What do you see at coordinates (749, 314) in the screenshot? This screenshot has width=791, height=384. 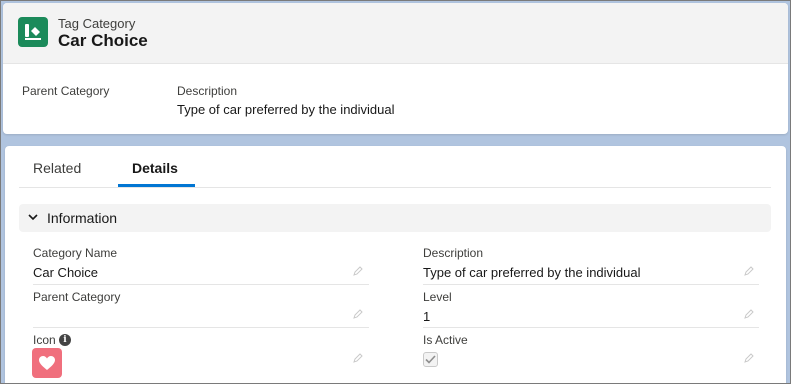 I see `edit-level-icon` at bounding box center [749, 314].